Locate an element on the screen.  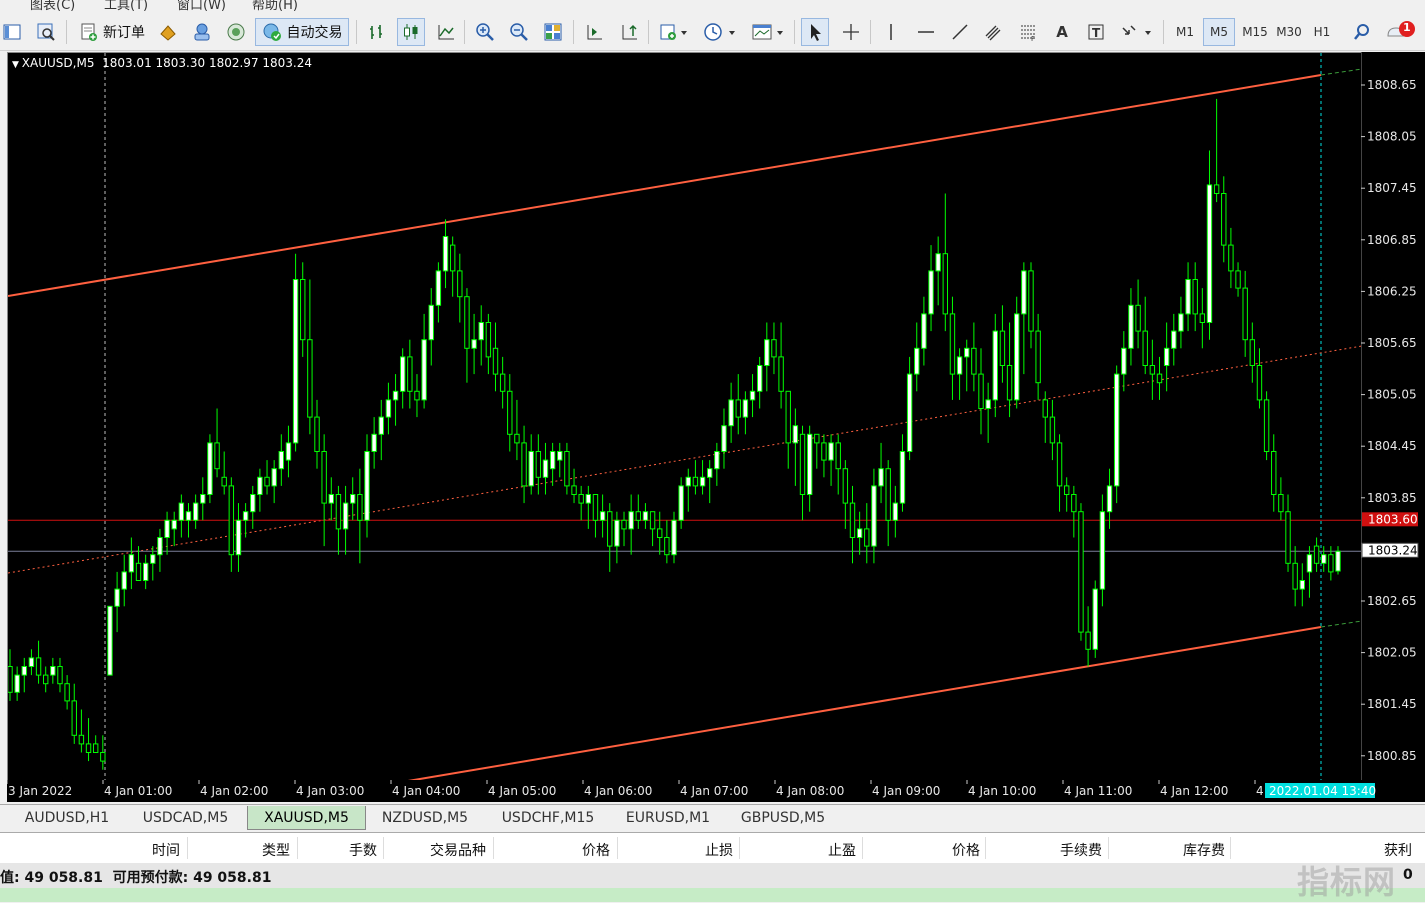
cursor-time-label: 2022.01.04 13:40 is located at coordinates (1322, 791).